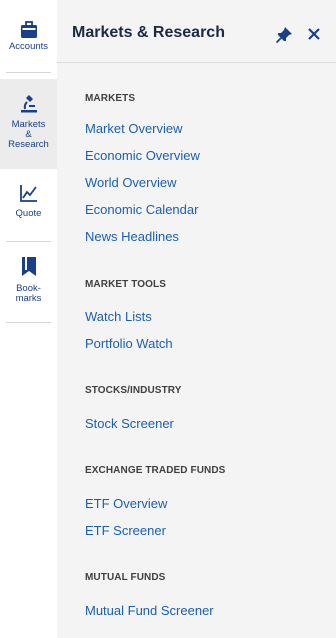 Image resolution: width=336 pixels, height=638 pixels. Describe the element at coordinates (28, 144) in the screenshot. I see `rail-label-markets-3: Research` at that location.